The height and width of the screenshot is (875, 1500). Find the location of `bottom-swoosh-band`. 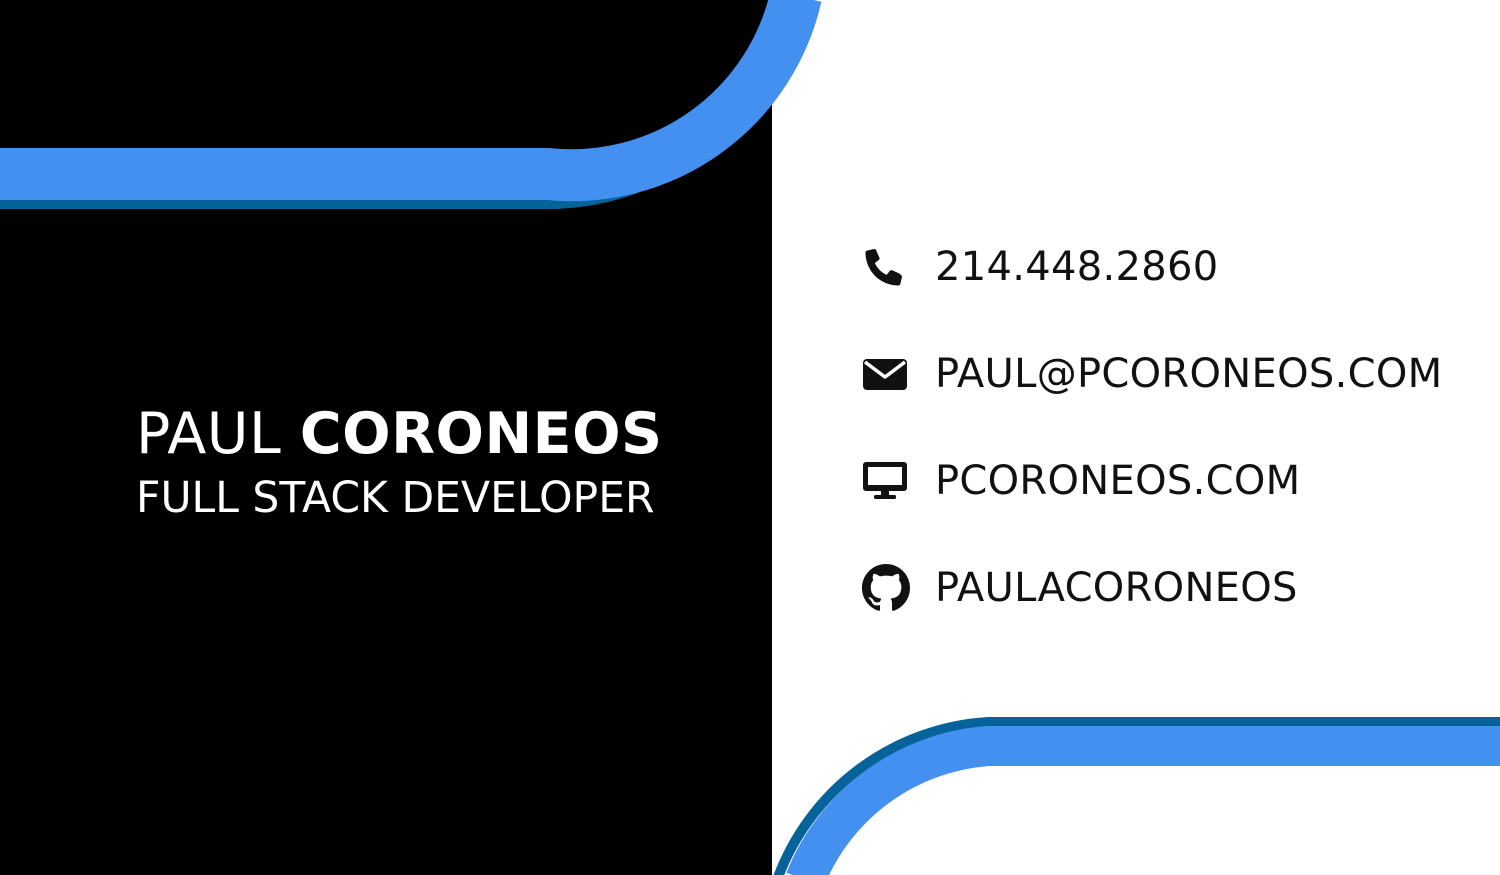

bottom-swoosh-band is located at coordinates (1143, 800).